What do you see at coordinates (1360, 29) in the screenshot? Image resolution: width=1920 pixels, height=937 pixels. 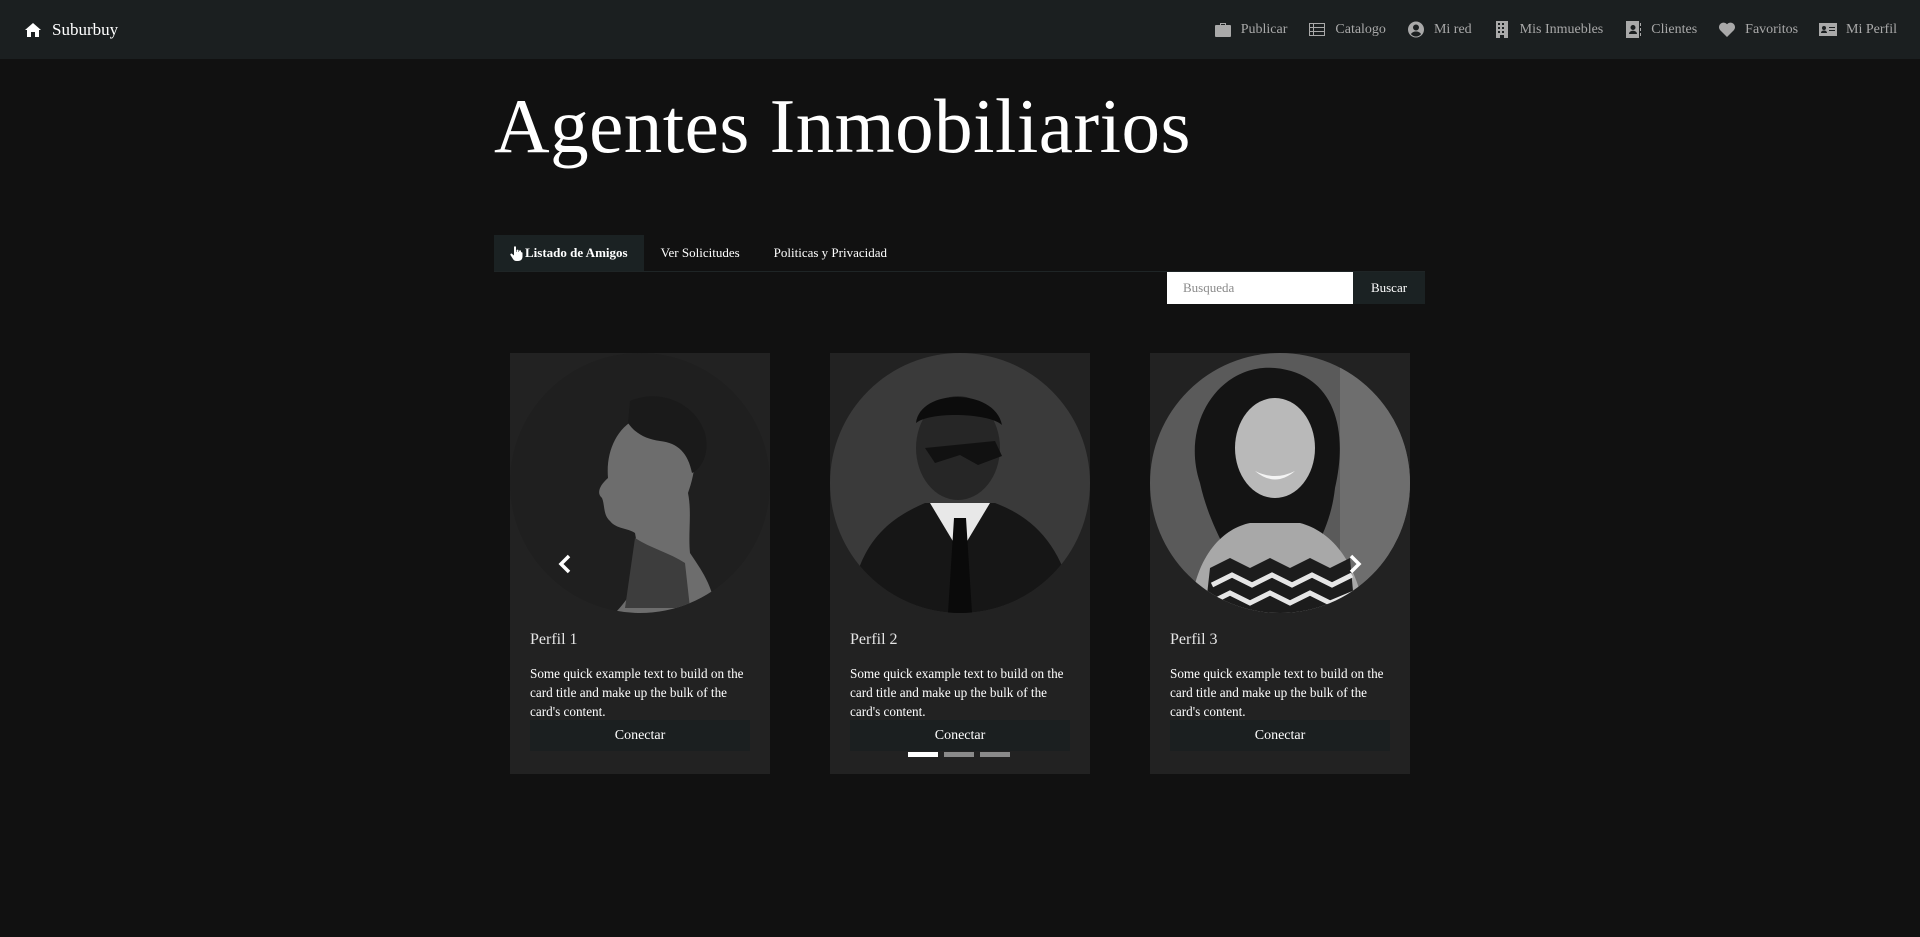 I see `nav-item-label: Catalogo` at bounding box center [1360, 29].